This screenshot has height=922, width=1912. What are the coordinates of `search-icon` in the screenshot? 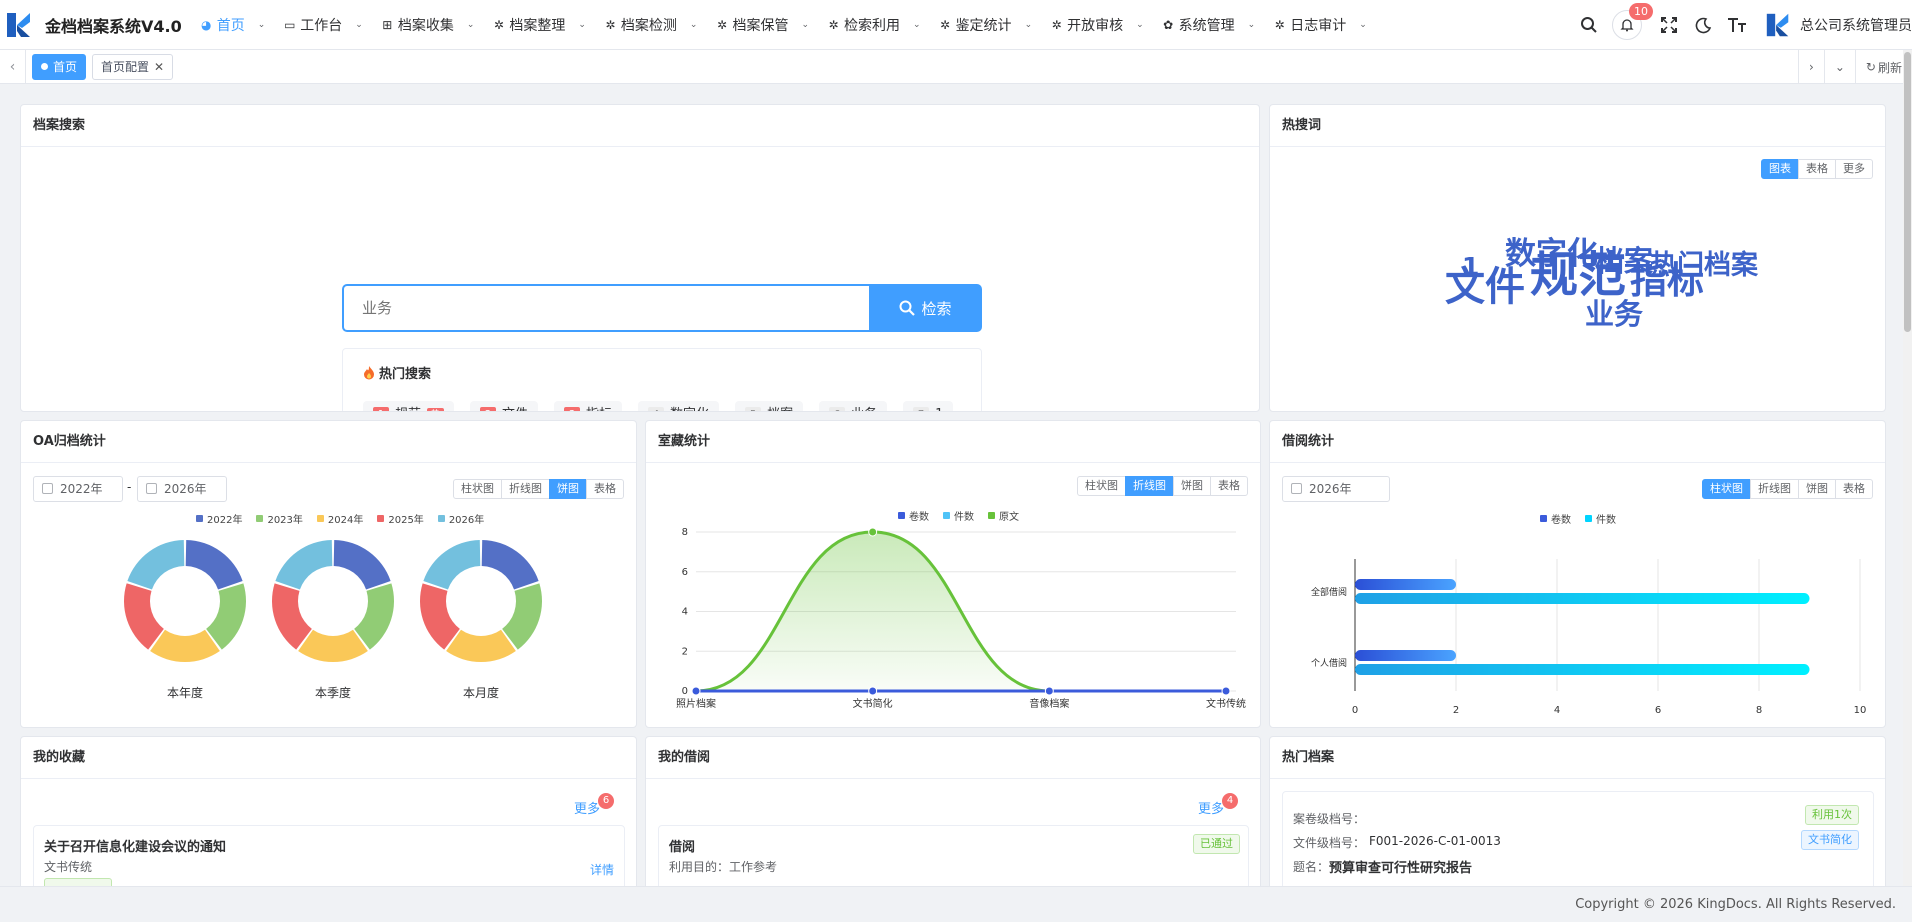 It's located at (1589, 25).